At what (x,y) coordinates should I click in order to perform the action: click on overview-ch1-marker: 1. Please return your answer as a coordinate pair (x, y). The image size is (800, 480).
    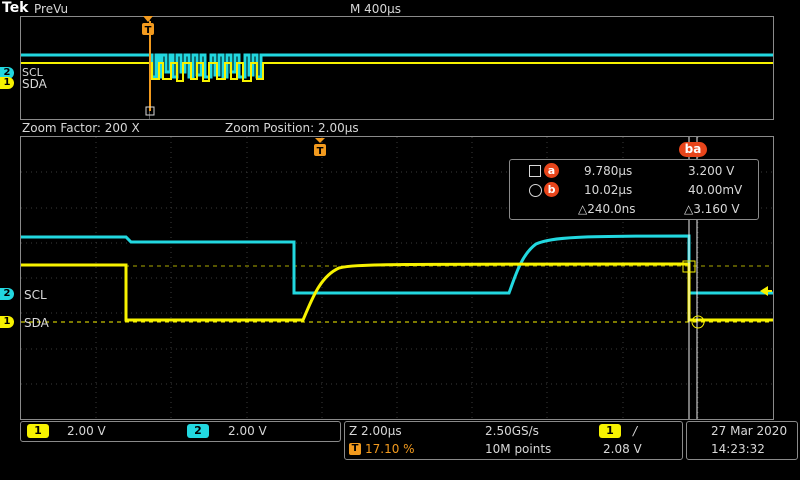
    Looking at the image, I should click on (7, 83).